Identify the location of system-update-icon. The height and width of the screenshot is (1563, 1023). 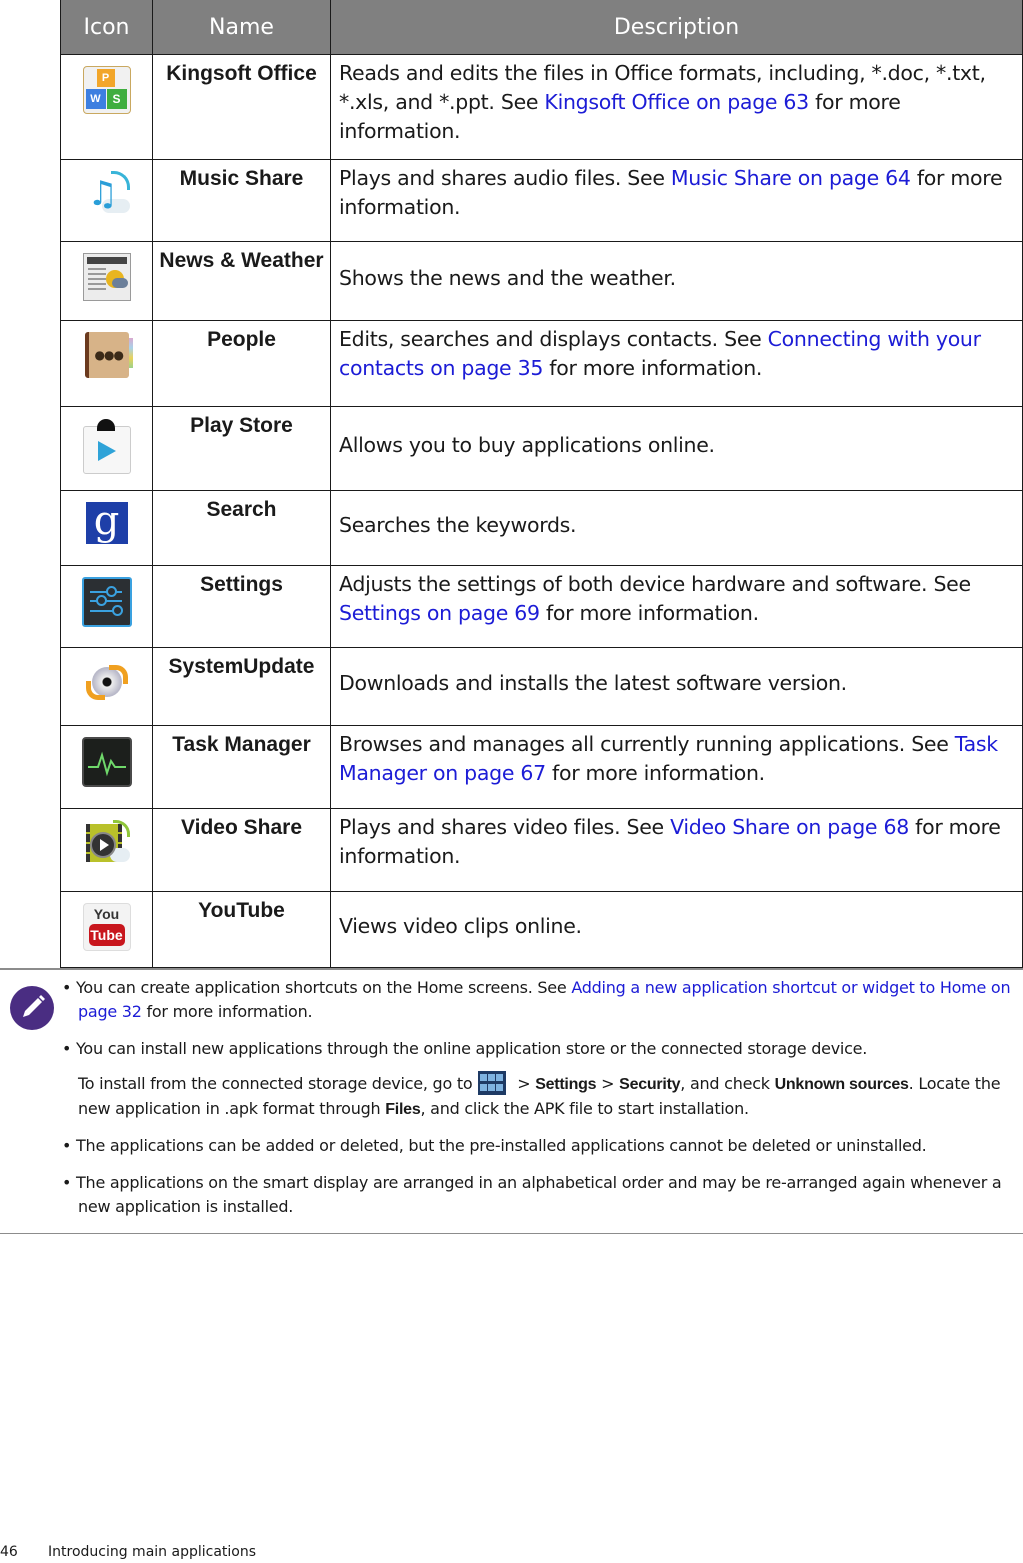
(107, 682).